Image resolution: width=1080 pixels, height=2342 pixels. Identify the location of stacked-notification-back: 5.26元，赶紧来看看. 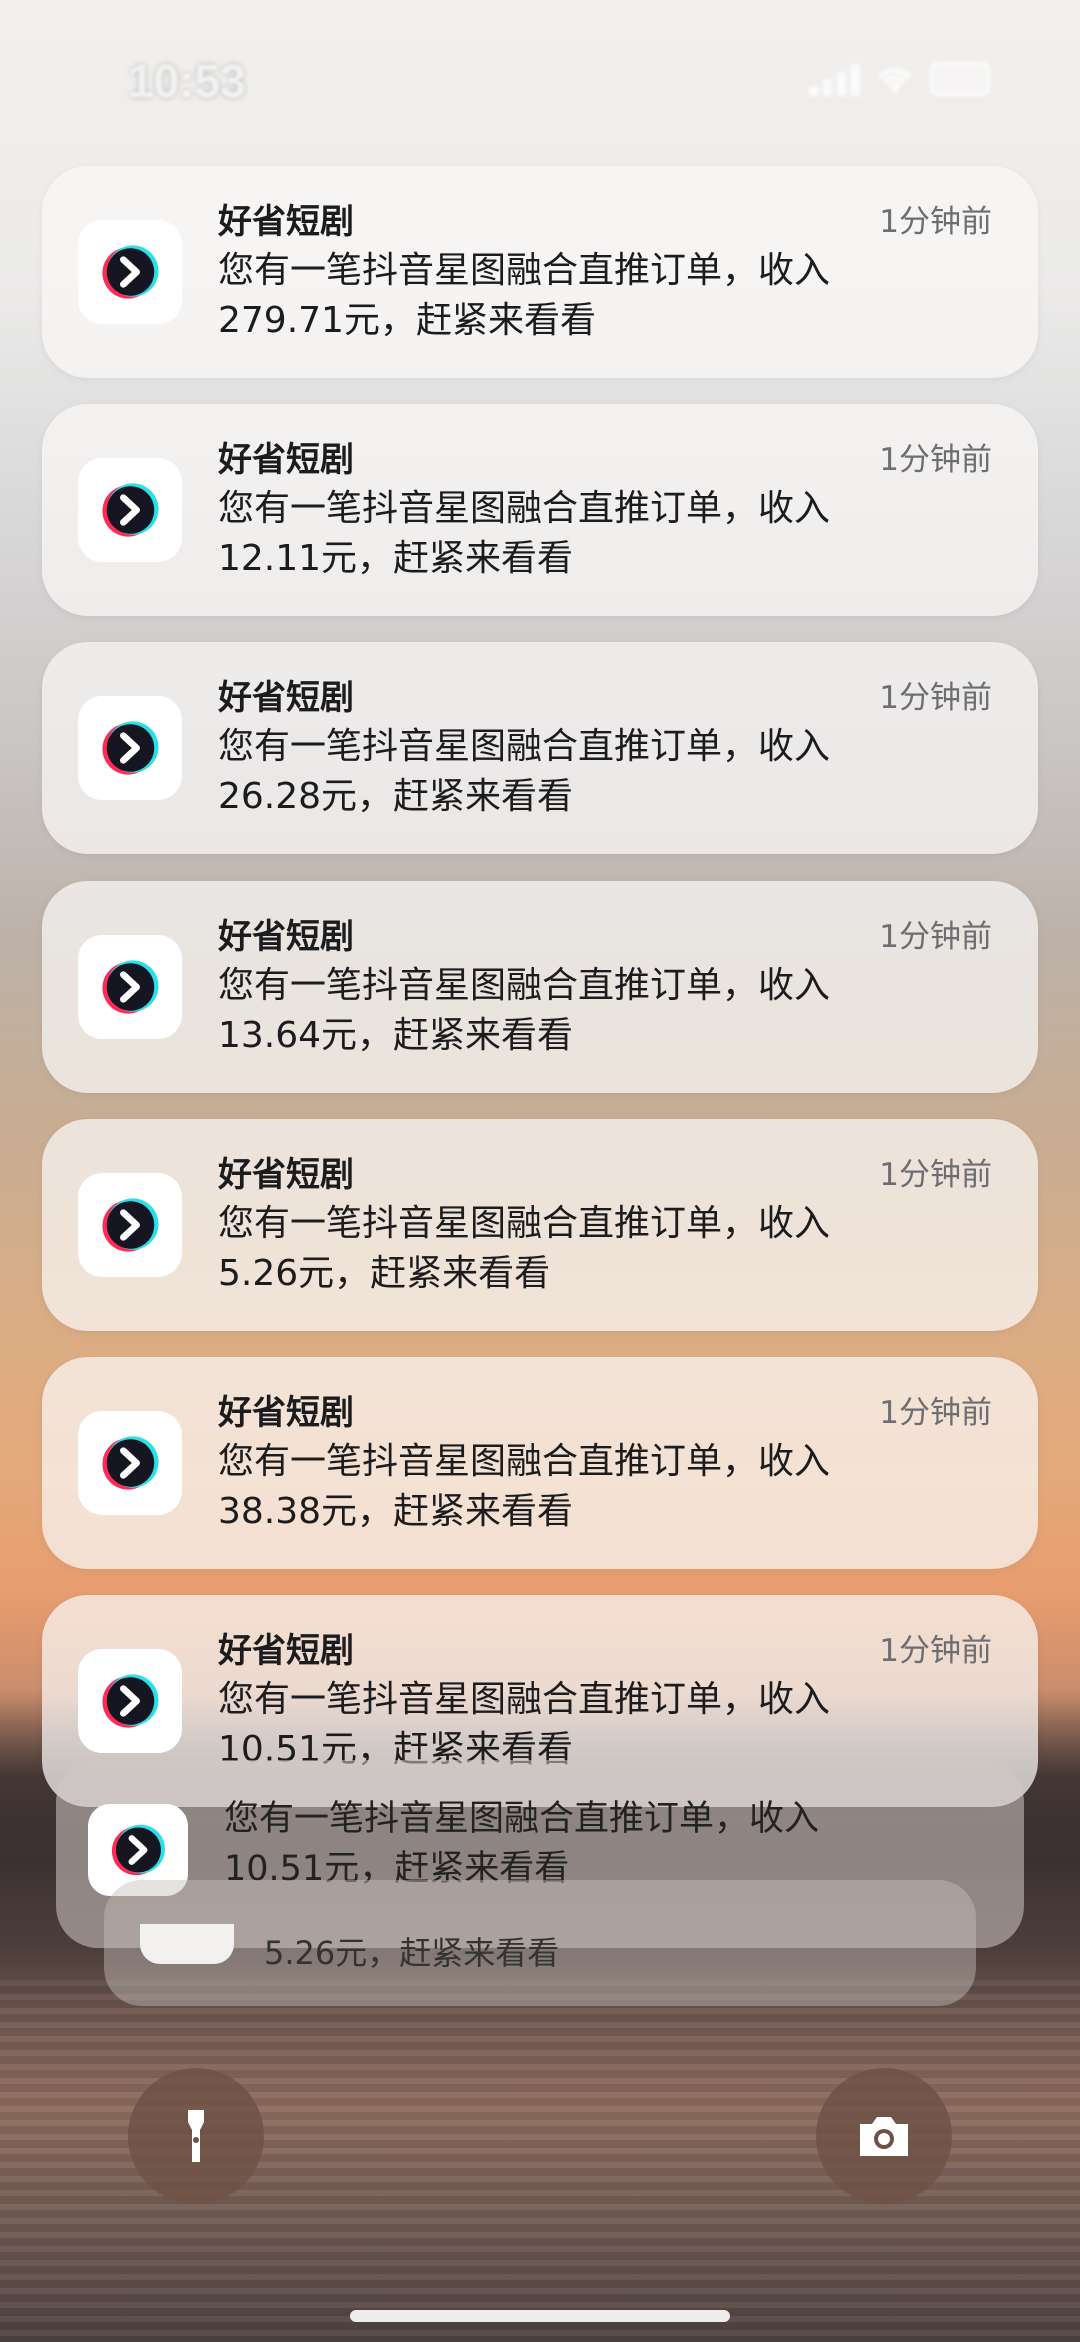
(540, 1943).